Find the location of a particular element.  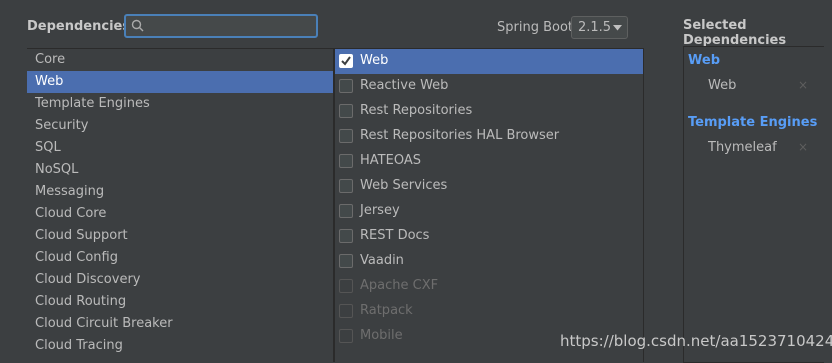

selected-dependencies-title: Selected Dependencies is located at coordinates (735, 33).